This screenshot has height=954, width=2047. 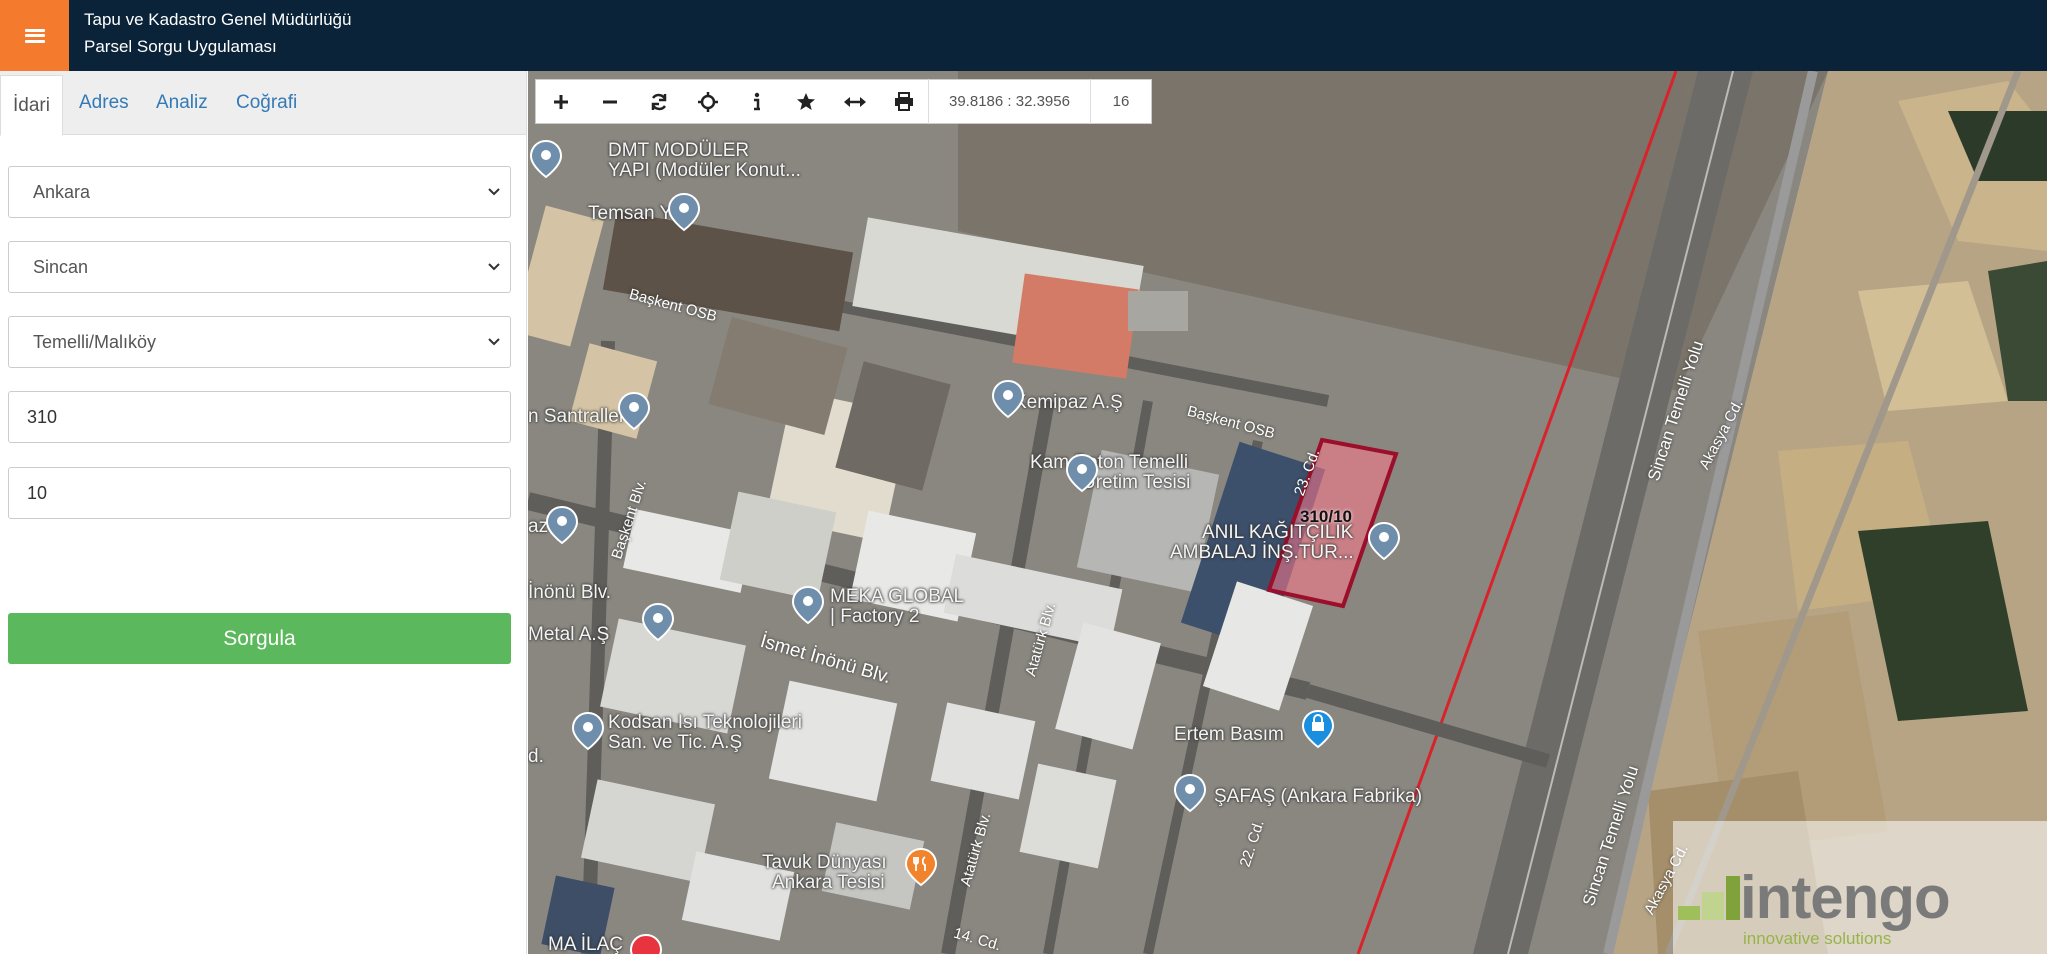 I want to click on refresh-icon, so click(x=658, y=101).